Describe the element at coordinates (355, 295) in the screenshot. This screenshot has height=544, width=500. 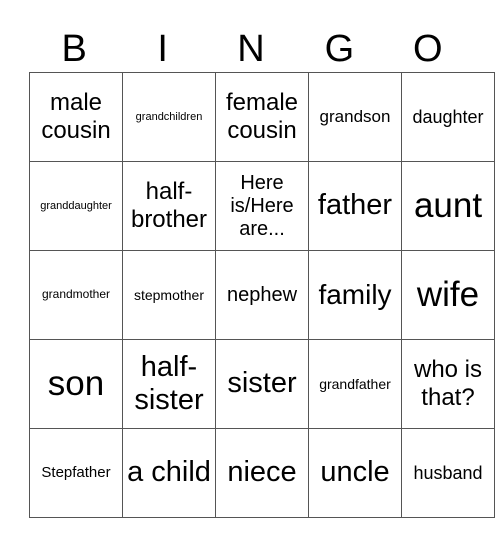
I see `bingo-cell: family` at that location.